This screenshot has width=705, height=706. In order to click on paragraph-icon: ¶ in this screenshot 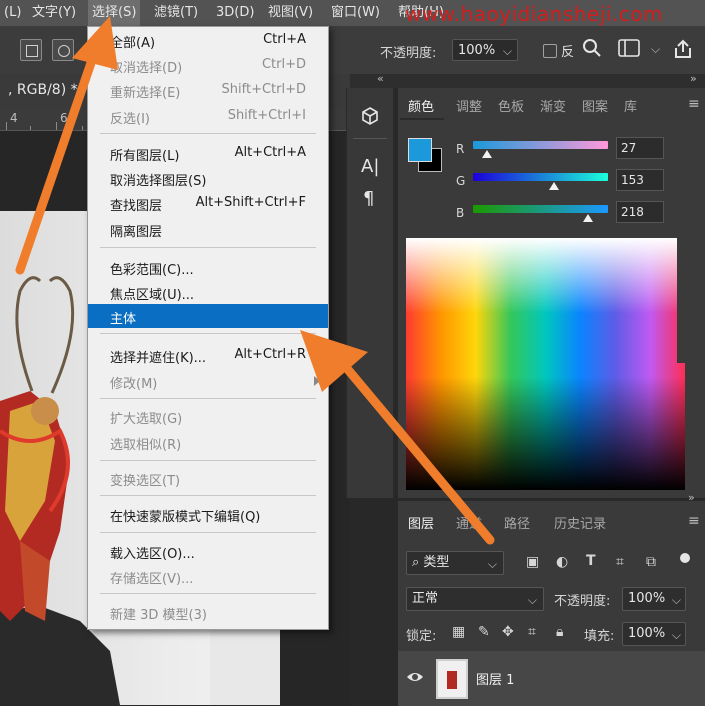, I will do `click(368, 198)`.